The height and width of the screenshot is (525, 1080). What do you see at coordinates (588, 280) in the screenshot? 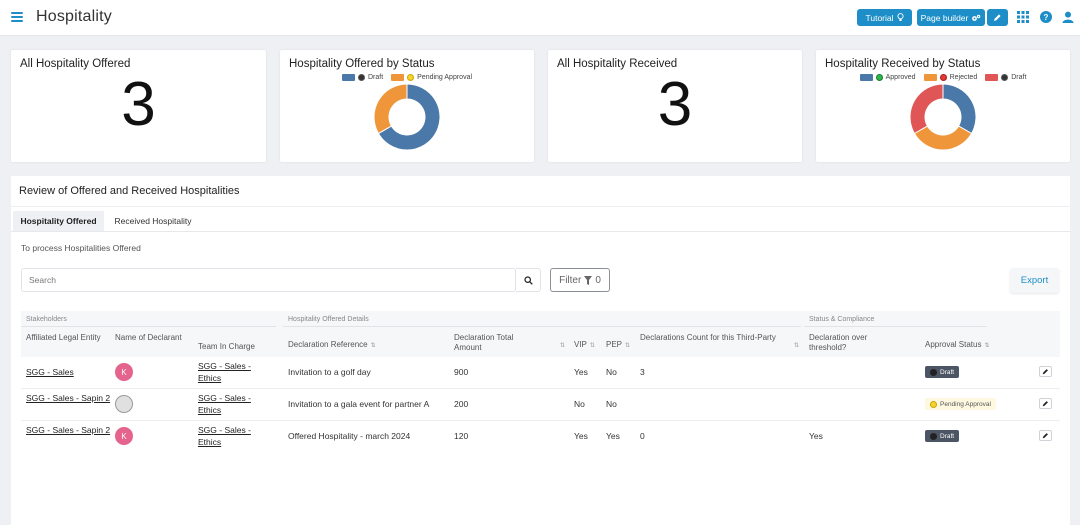
I see `funnel-icon` at bounding box center [588, 280].